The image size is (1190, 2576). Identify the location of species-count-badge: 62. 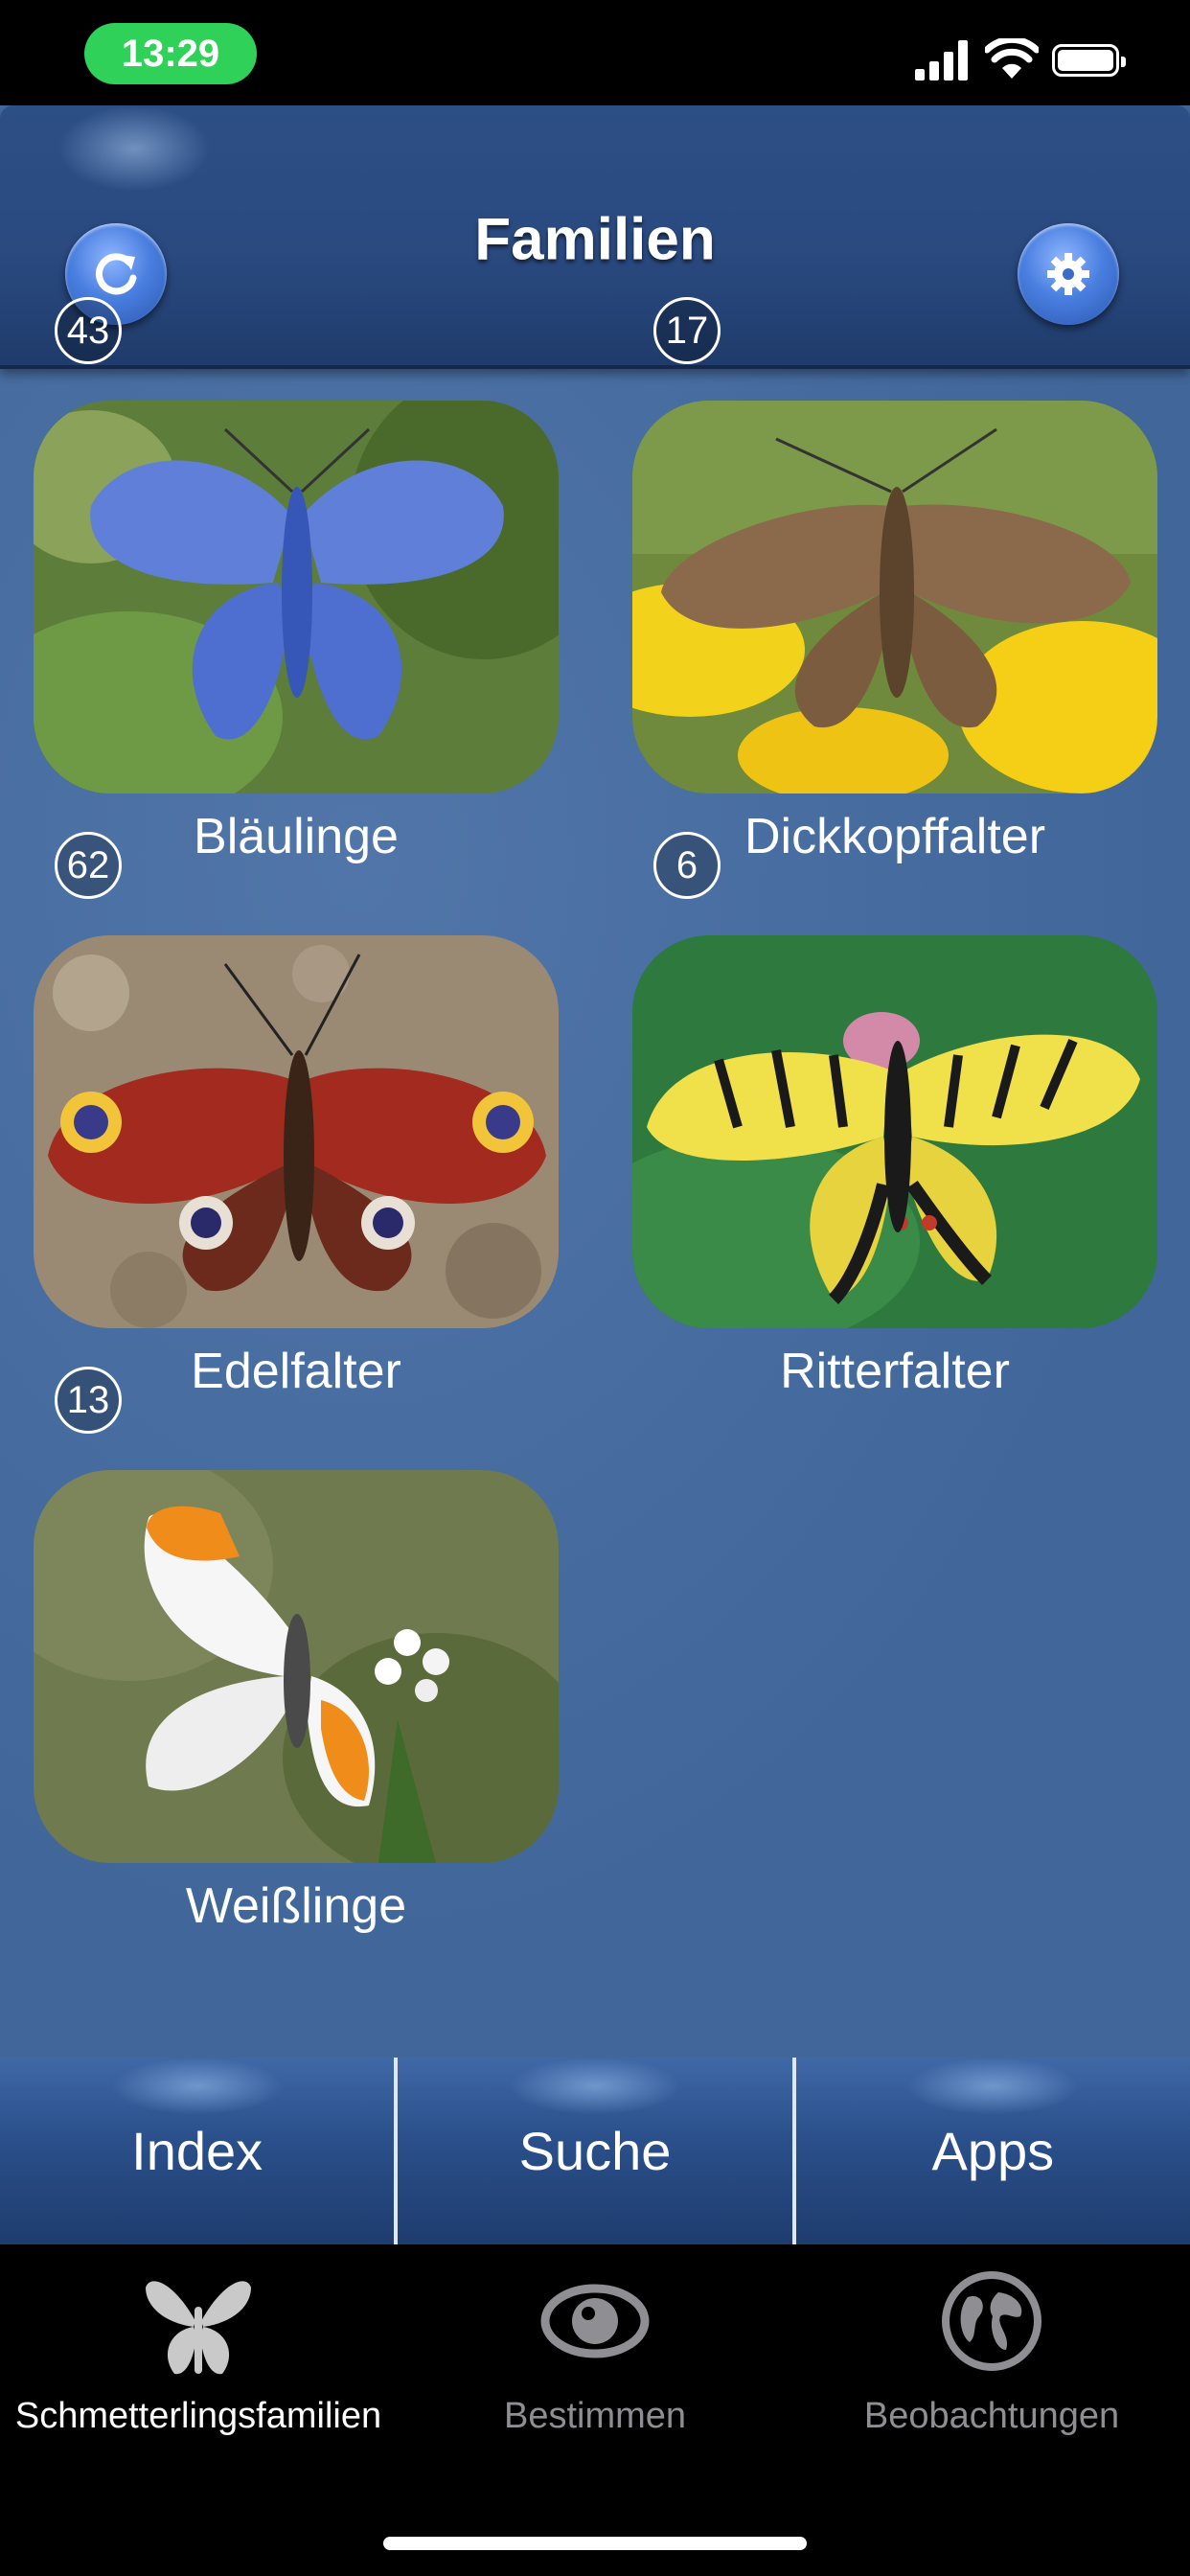
(89, 865).